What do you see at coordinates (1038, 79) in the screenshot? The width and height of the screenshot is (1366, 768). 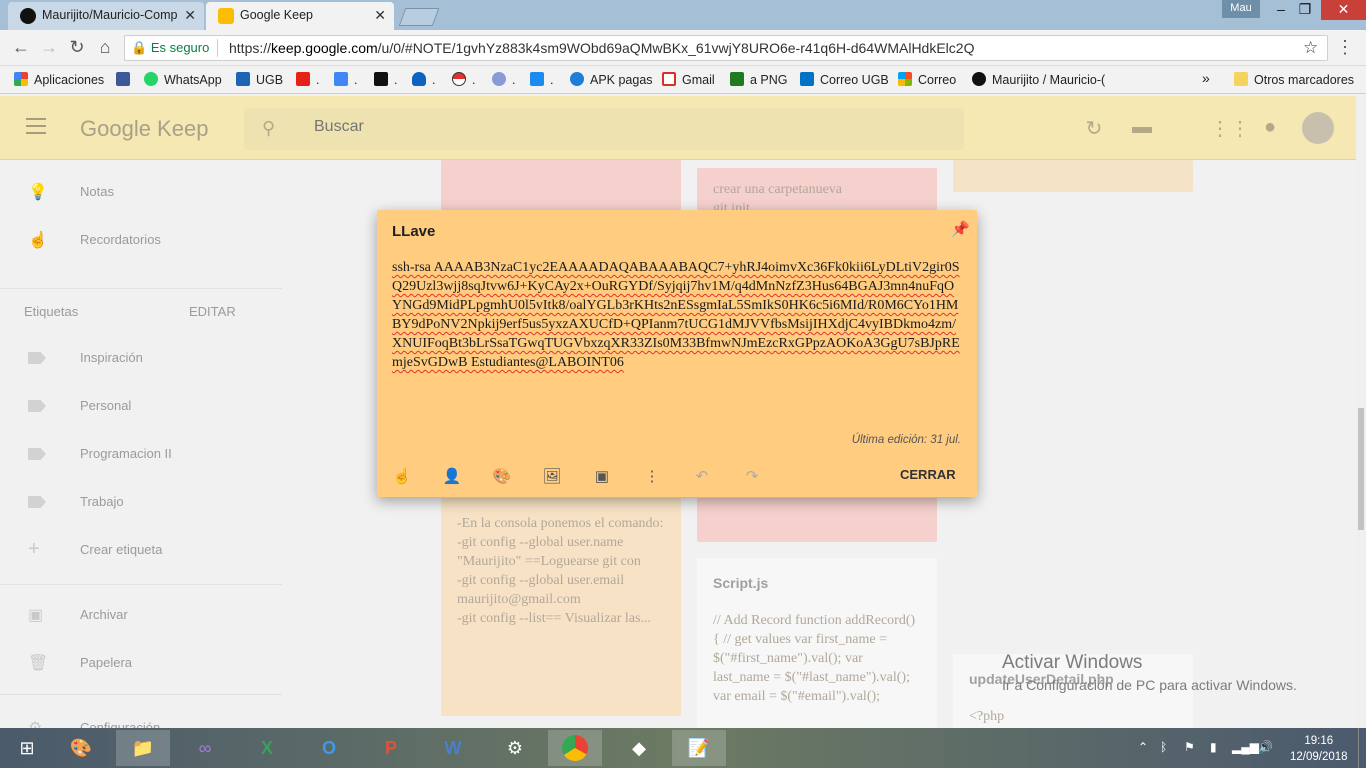 I see `bookmark-github: Maurijito / Mauricio-(` at bounding box center [1038, 79].